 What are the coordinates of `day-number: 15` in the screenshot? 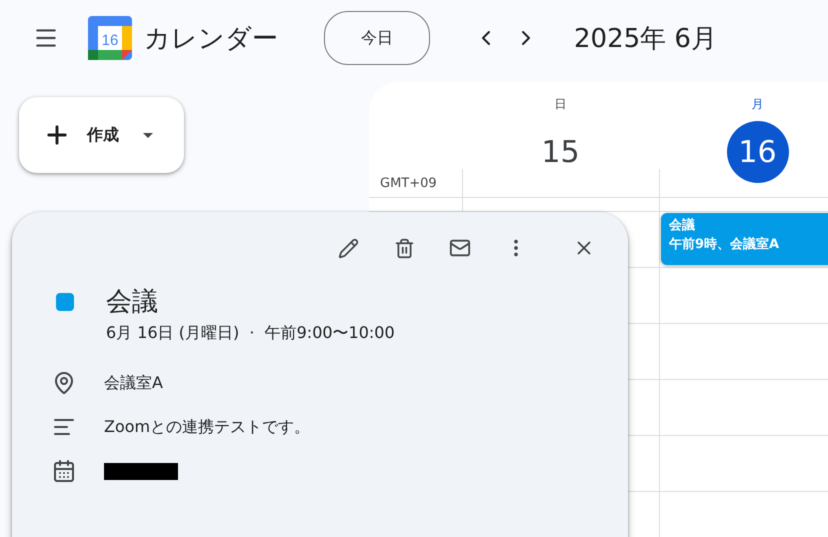 It's located at (561, 152).